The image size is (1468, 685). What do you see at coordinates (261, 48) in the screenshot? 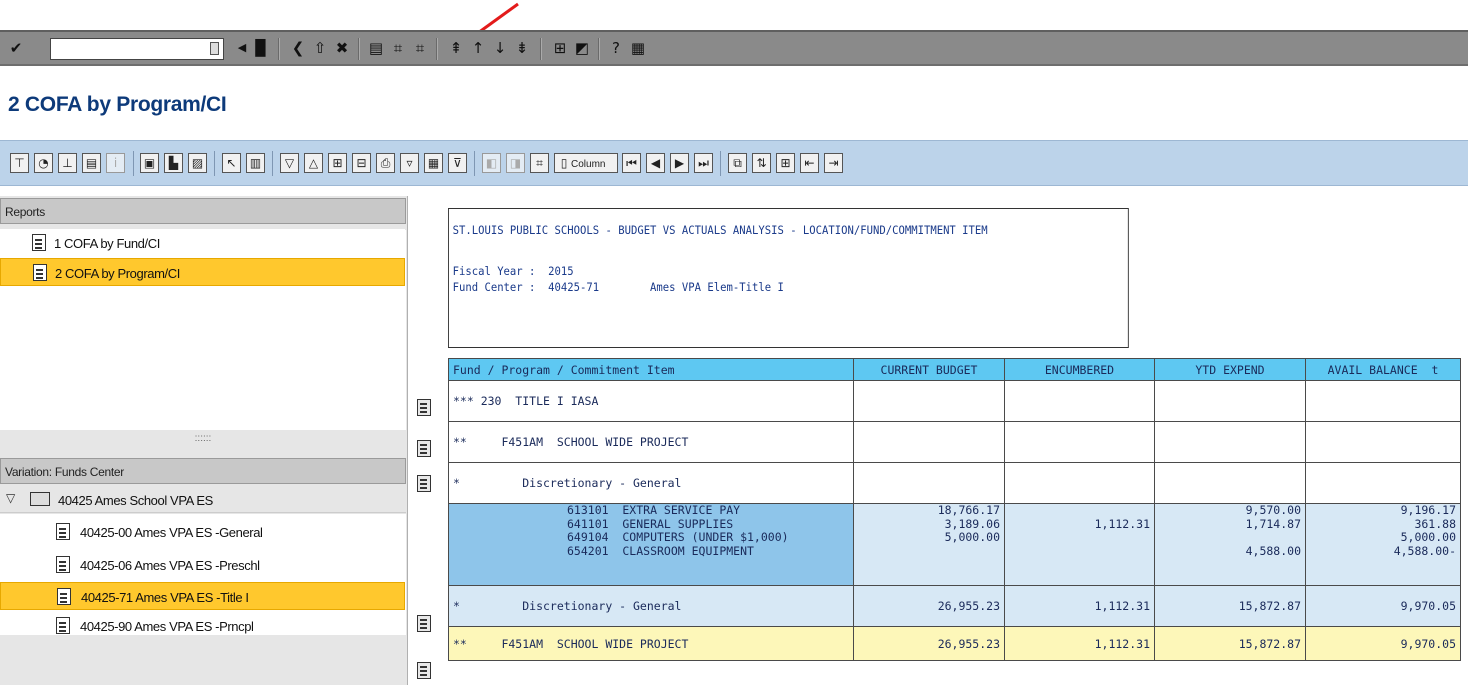
I see `save-icon: ▉` at bounding box center [261, 48].